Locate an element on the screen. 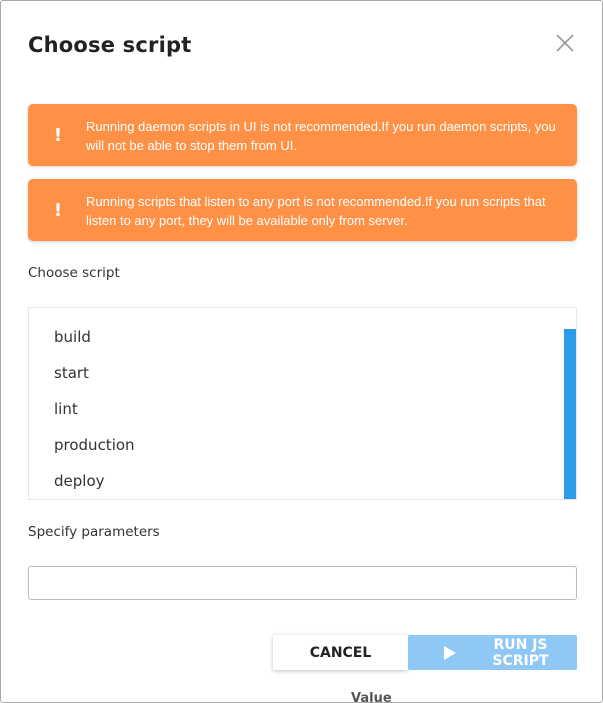 This screenshot has height=703, width=603. specify-parameters-label: Specify parameters is located at coordinates (94, 532).